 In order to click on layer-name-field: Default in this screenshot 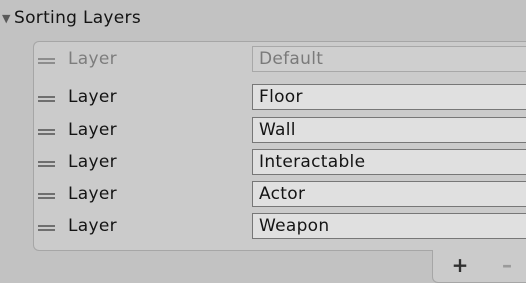, I will do `click(389, 59)`.